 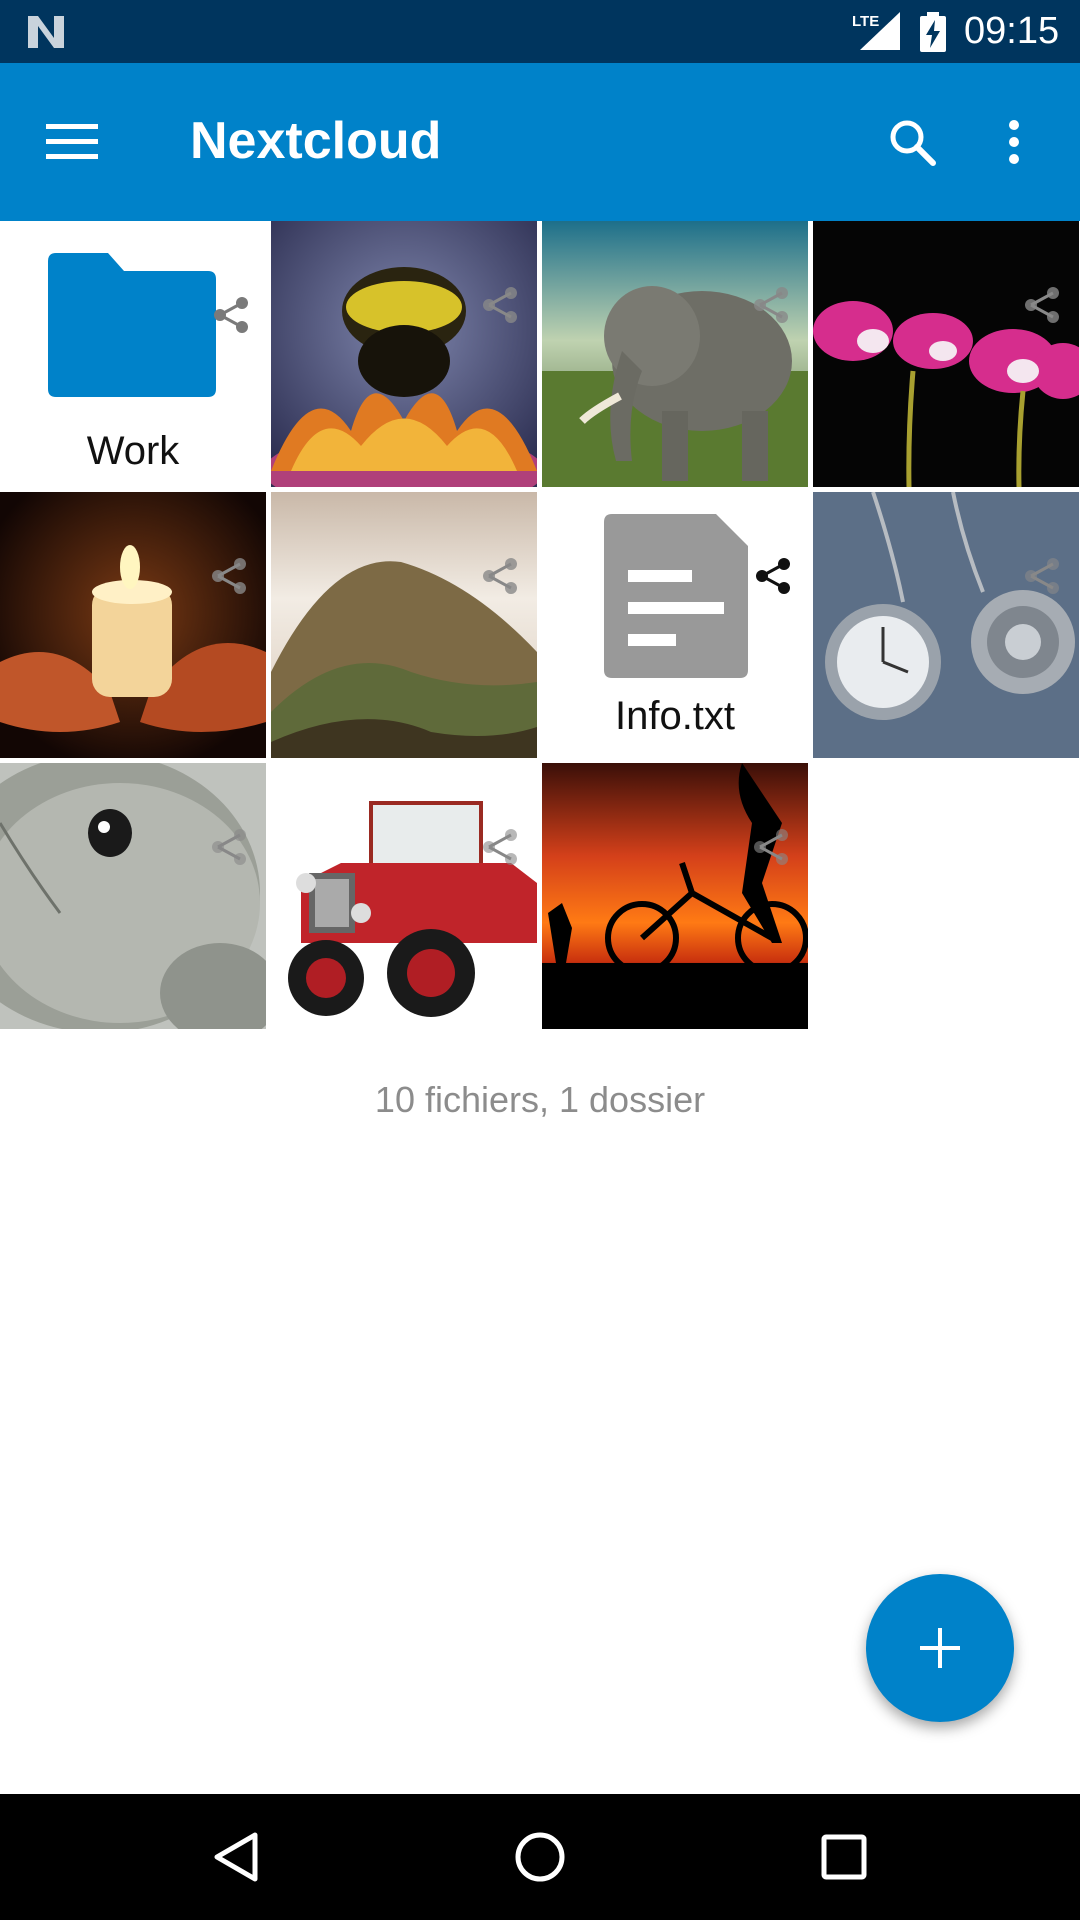 I want to click on search-button, so click(x=912, y=142).